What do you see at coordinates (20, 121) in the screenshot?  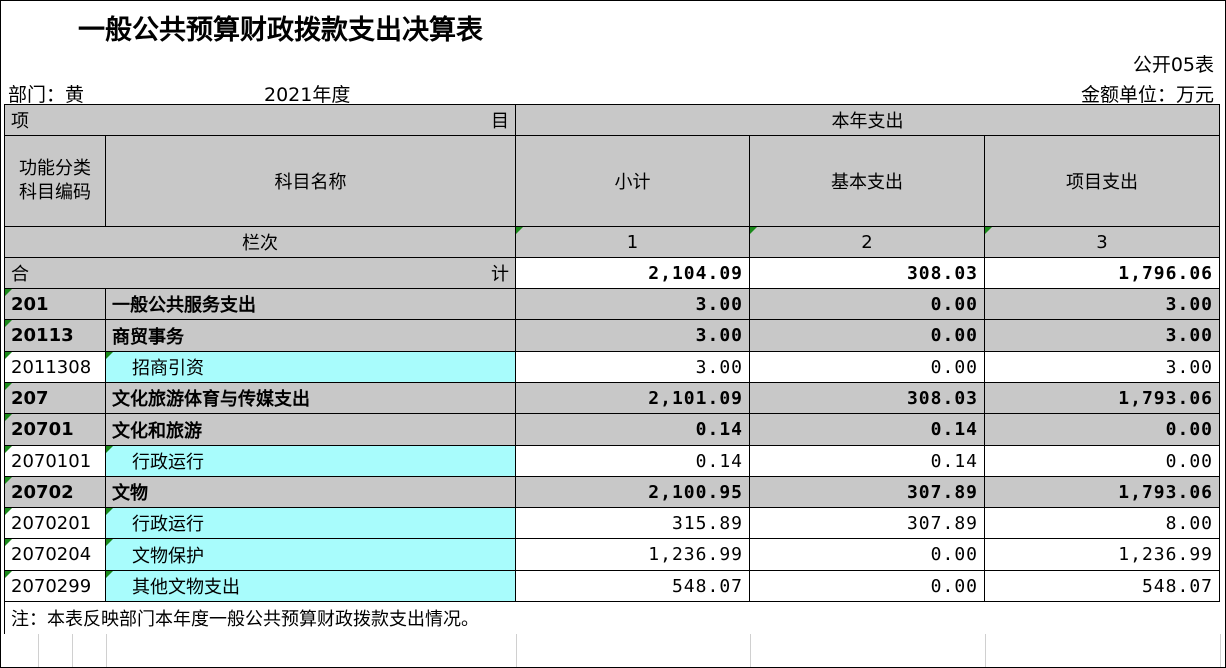 I see `header-item-left: 项` at bounding box center [20, 121].